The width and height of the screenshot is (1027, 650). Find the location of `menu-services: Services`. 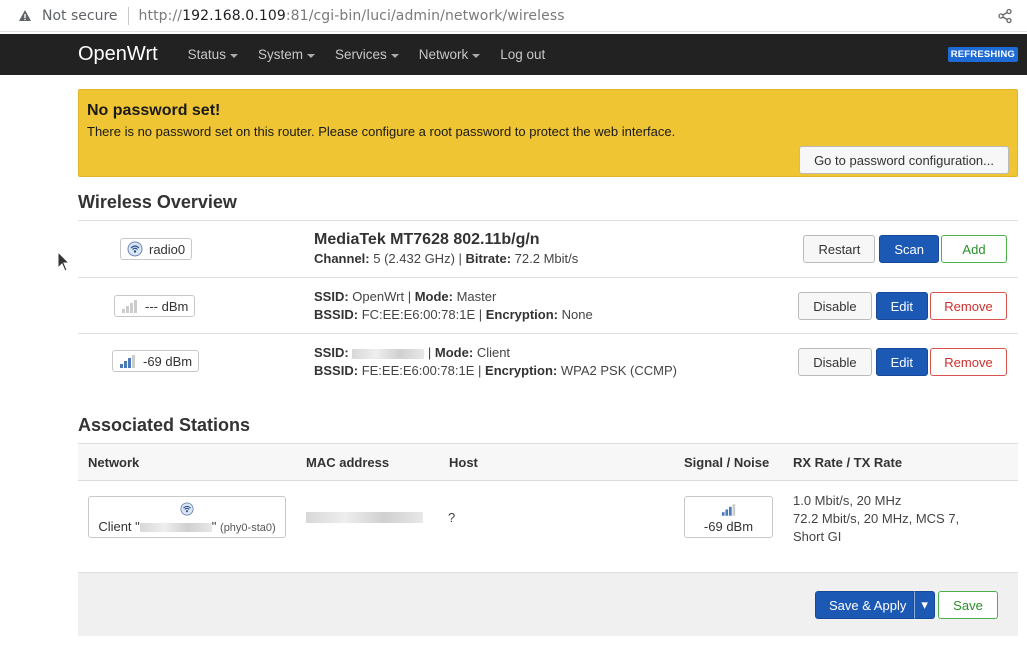

menu-services: Services is located at coordinates (367, 54).